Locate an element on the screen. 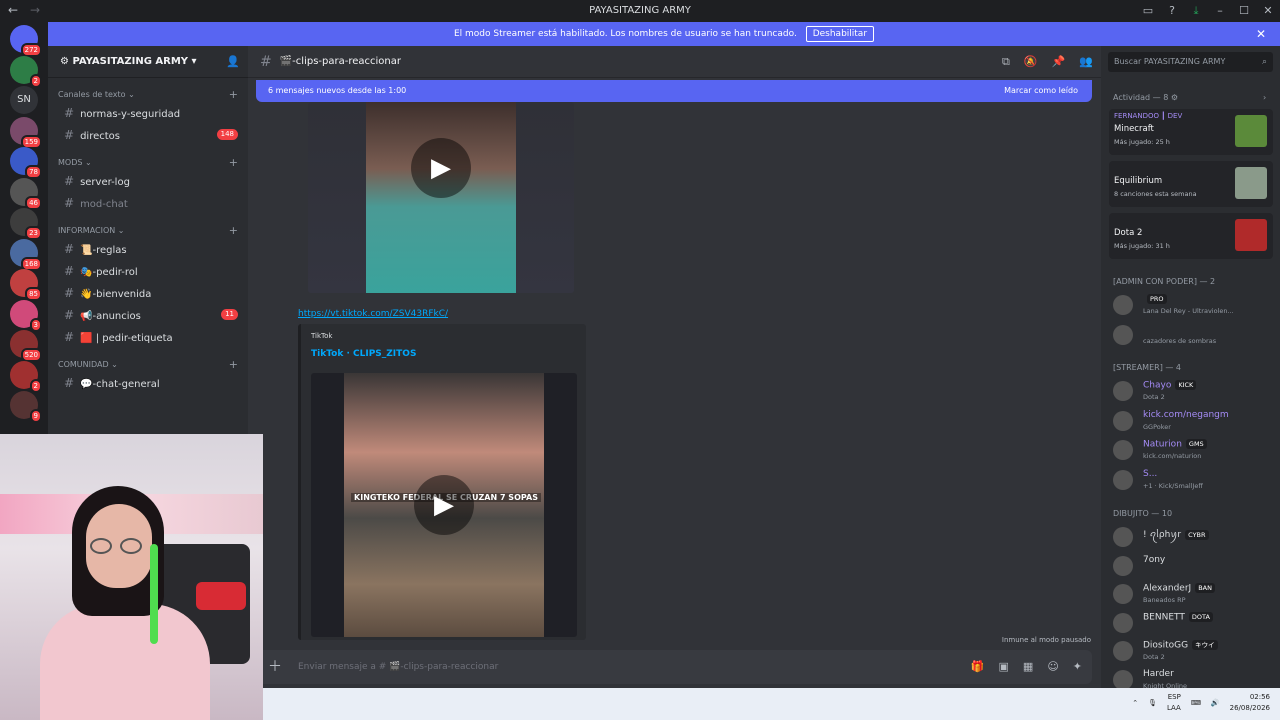 The image size is (1280, 720). pin-icon: 📌 is located at coordinates (1059, 62).